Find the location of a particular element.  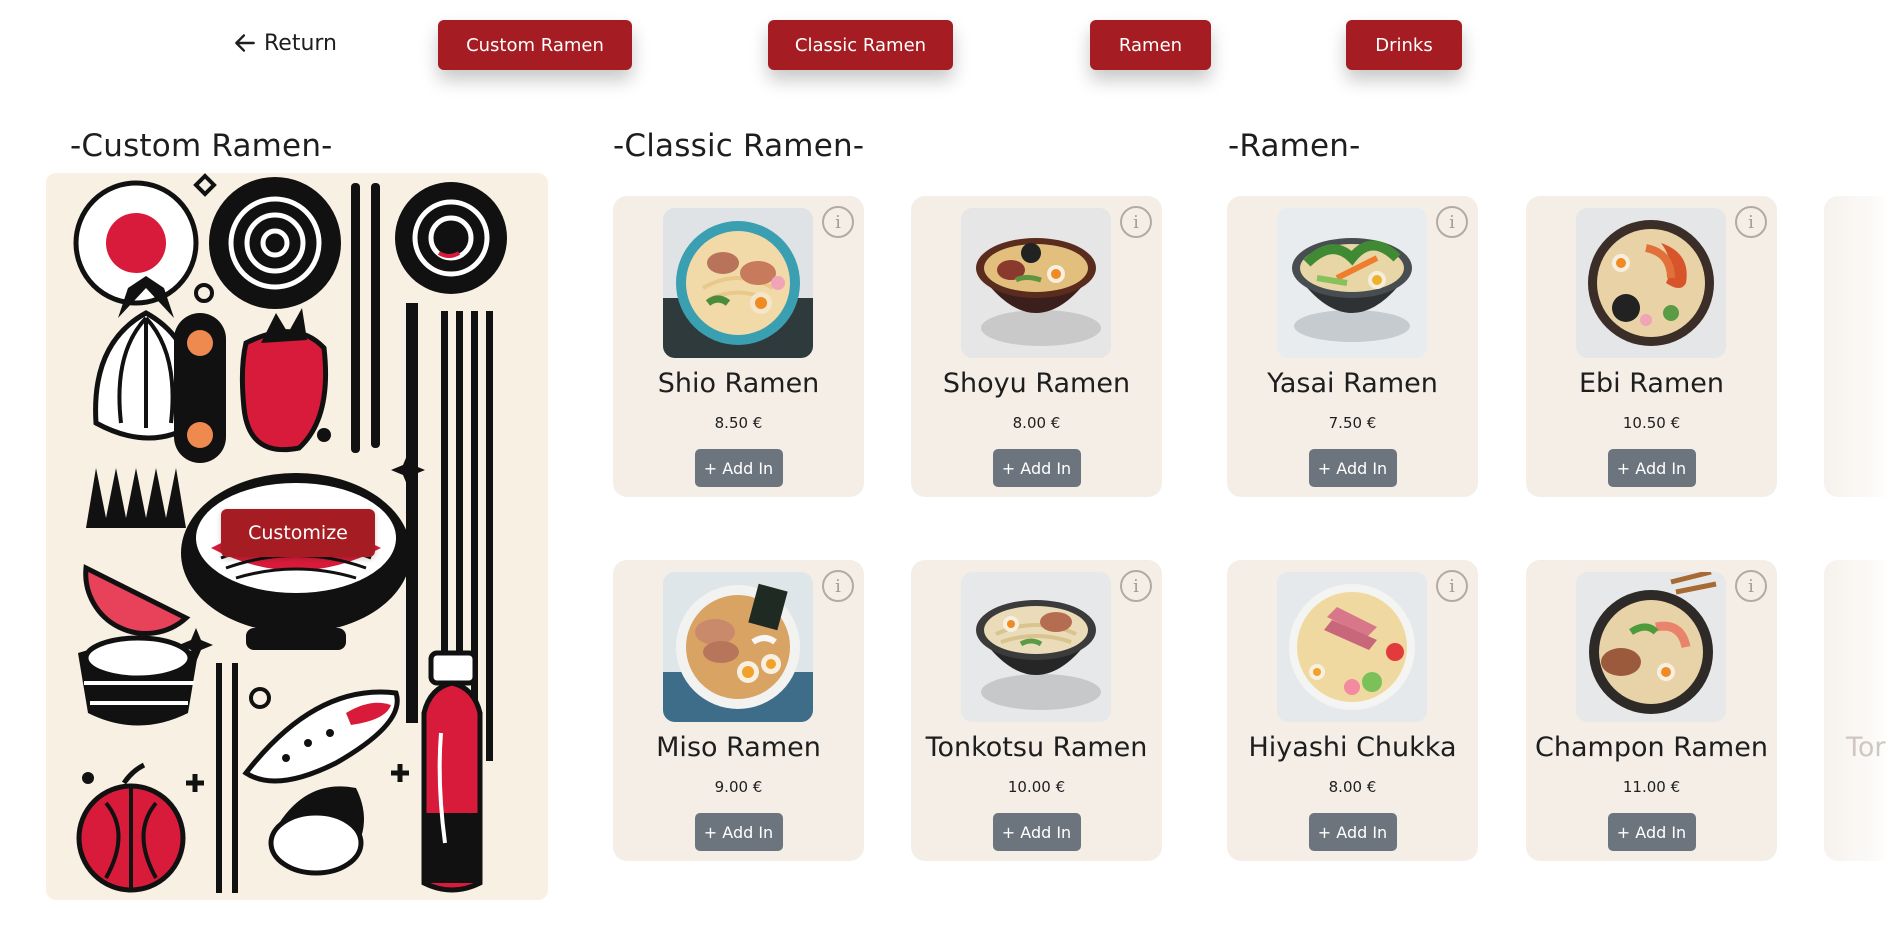

ramen-title: -Ramen- is located at coordinates (1294, 146).